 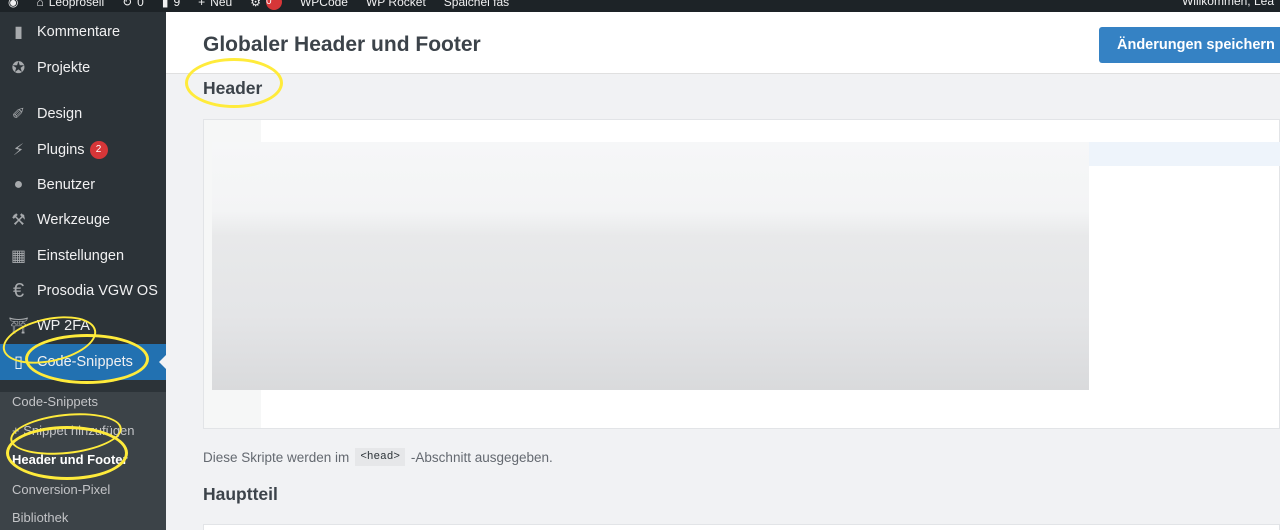 What do you see at coordinates (1189, 45) in the screenshot?
I see `save-changes-button: Änderungen speichern` at bounding box center [1189, 45].